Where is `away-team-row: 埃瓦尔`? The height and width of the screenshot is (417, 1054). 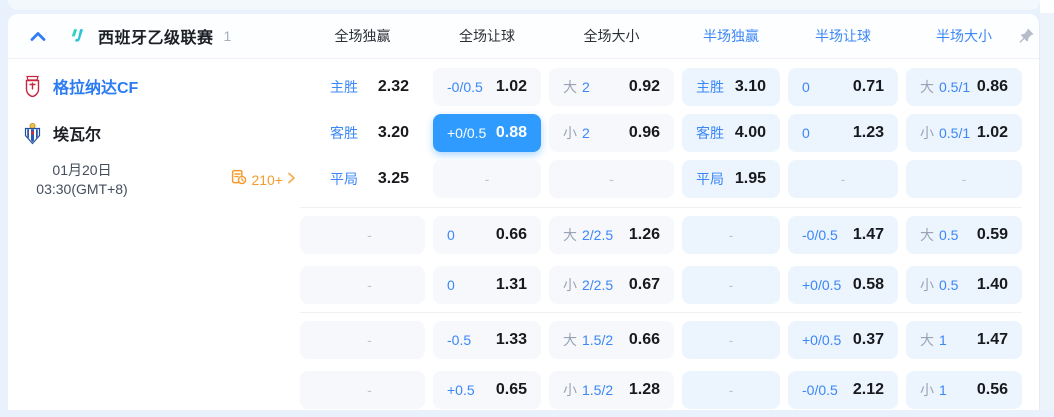 away-team-row: 埃瓦尔 is located at coordinates (61, 133).